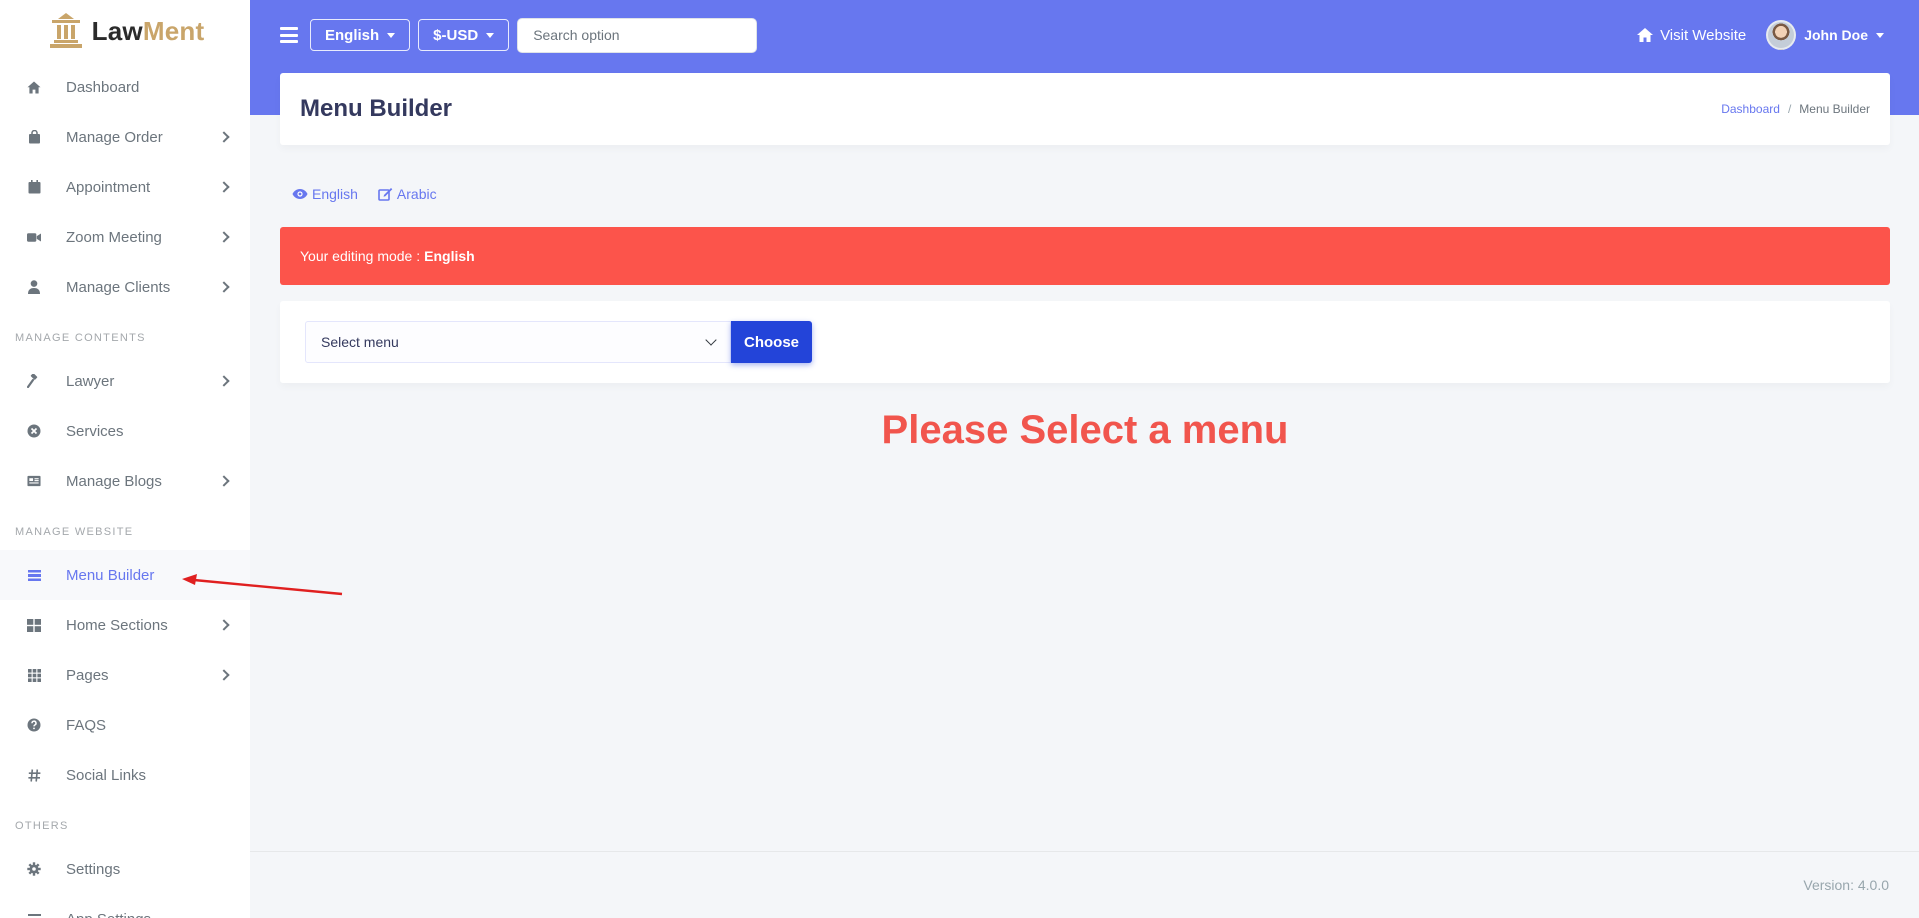  I want to click on page-title: Menu Builder, so click(376, 108).